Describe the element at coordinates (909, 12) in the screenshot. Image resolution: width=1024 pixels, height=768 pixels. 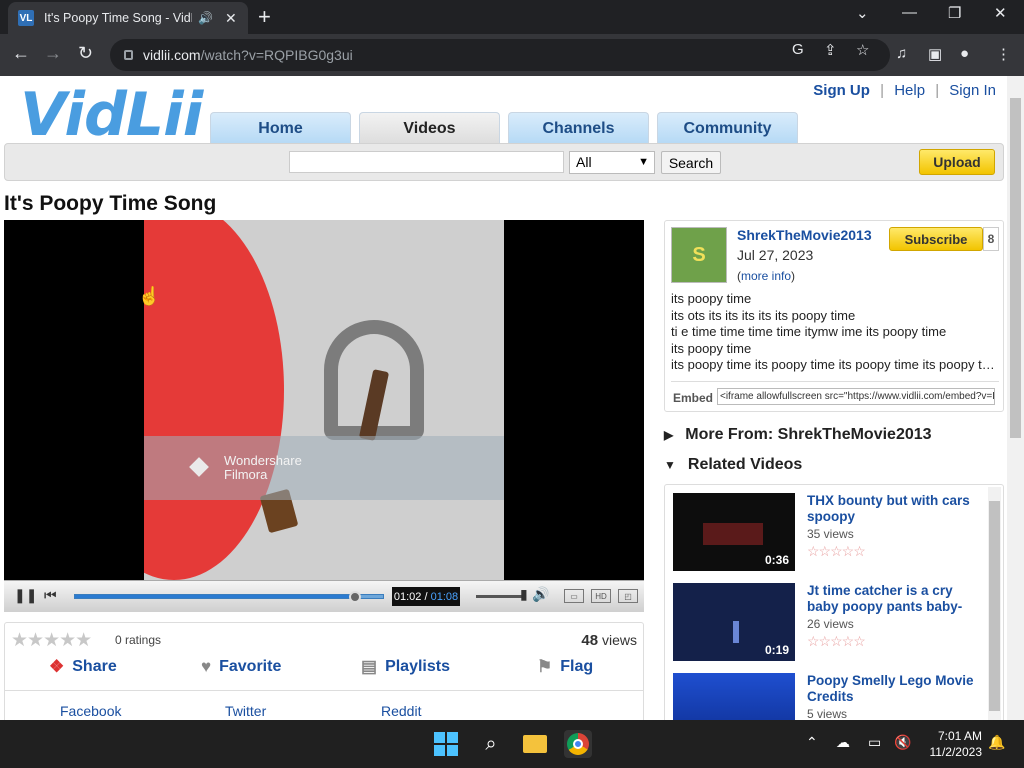
I see `minimize-icon: —` at that location.